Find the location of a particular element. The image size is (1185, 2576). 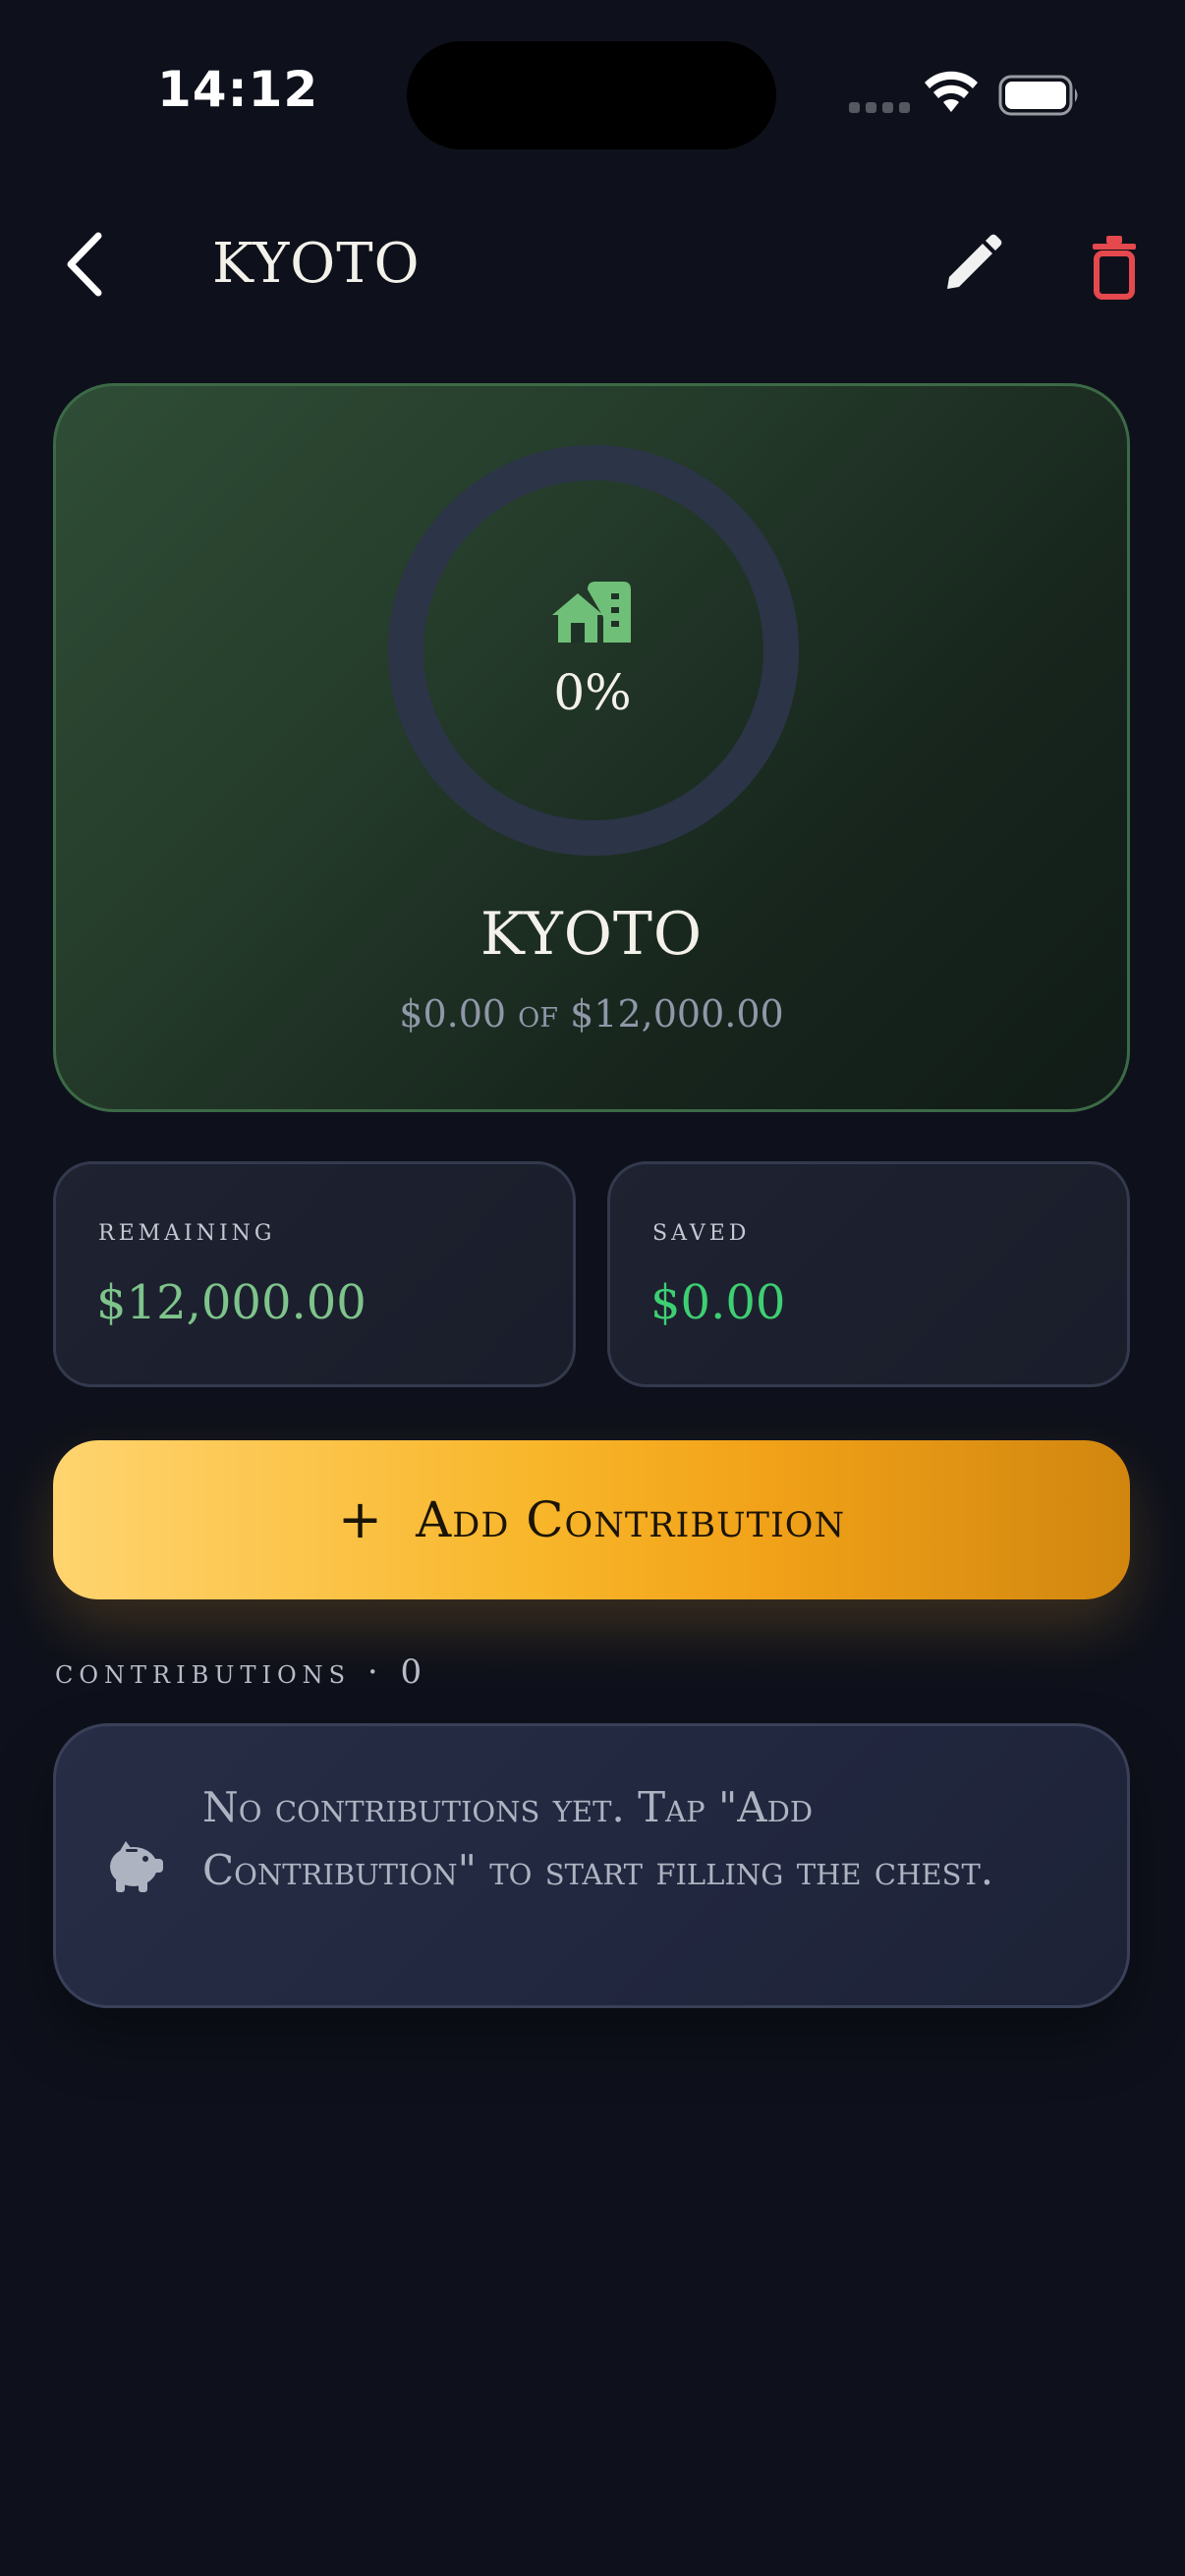

cellular-signal-icon is located at coordinates (880, 107).